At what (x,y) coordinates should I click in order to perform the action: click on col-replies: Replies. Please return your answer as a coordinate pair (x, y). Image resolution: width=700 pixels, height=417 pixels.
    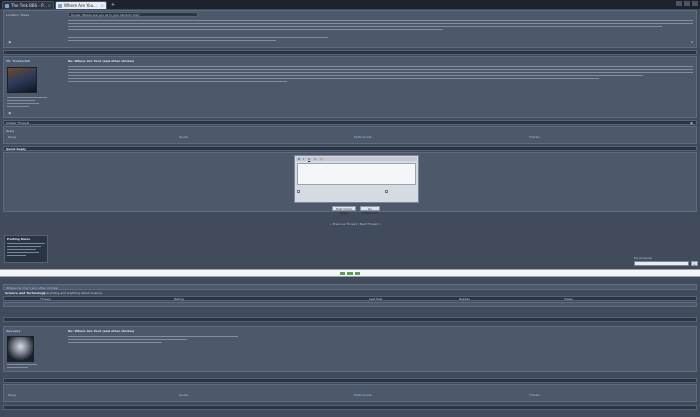
    Looking at the image, I should click on (464, 299).